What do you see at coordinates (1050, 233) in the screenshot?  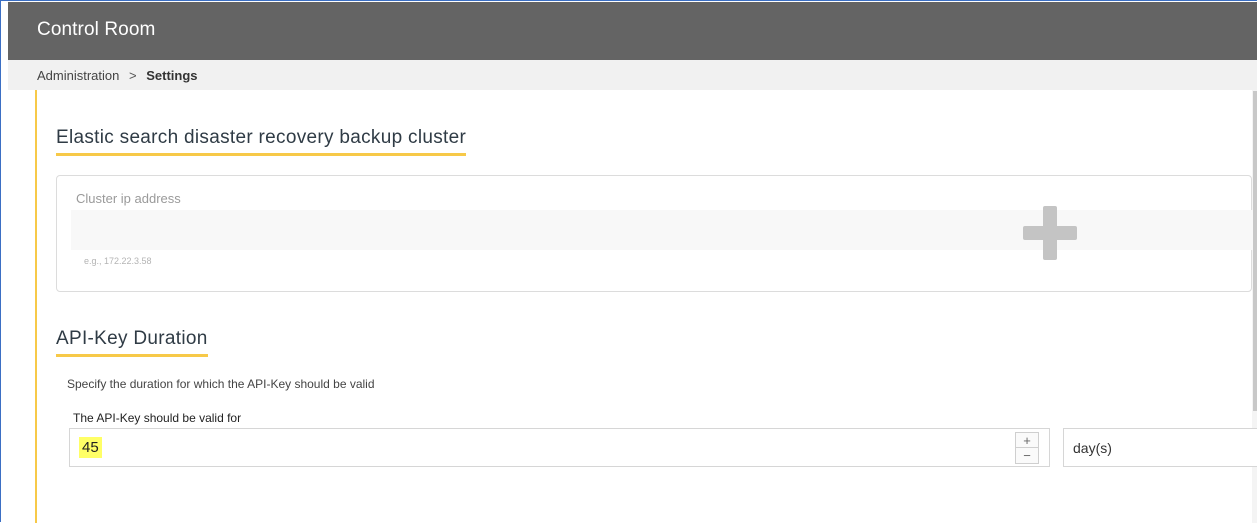 I see `plus-icon` at bounding box center [1050, 233].